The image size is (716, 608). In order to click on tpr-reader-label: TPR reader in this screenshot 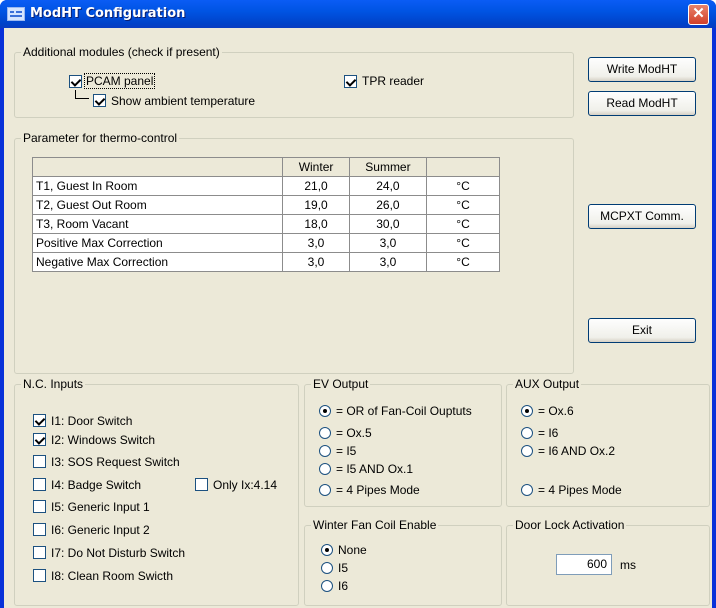, I will do `click(393, 81)`.